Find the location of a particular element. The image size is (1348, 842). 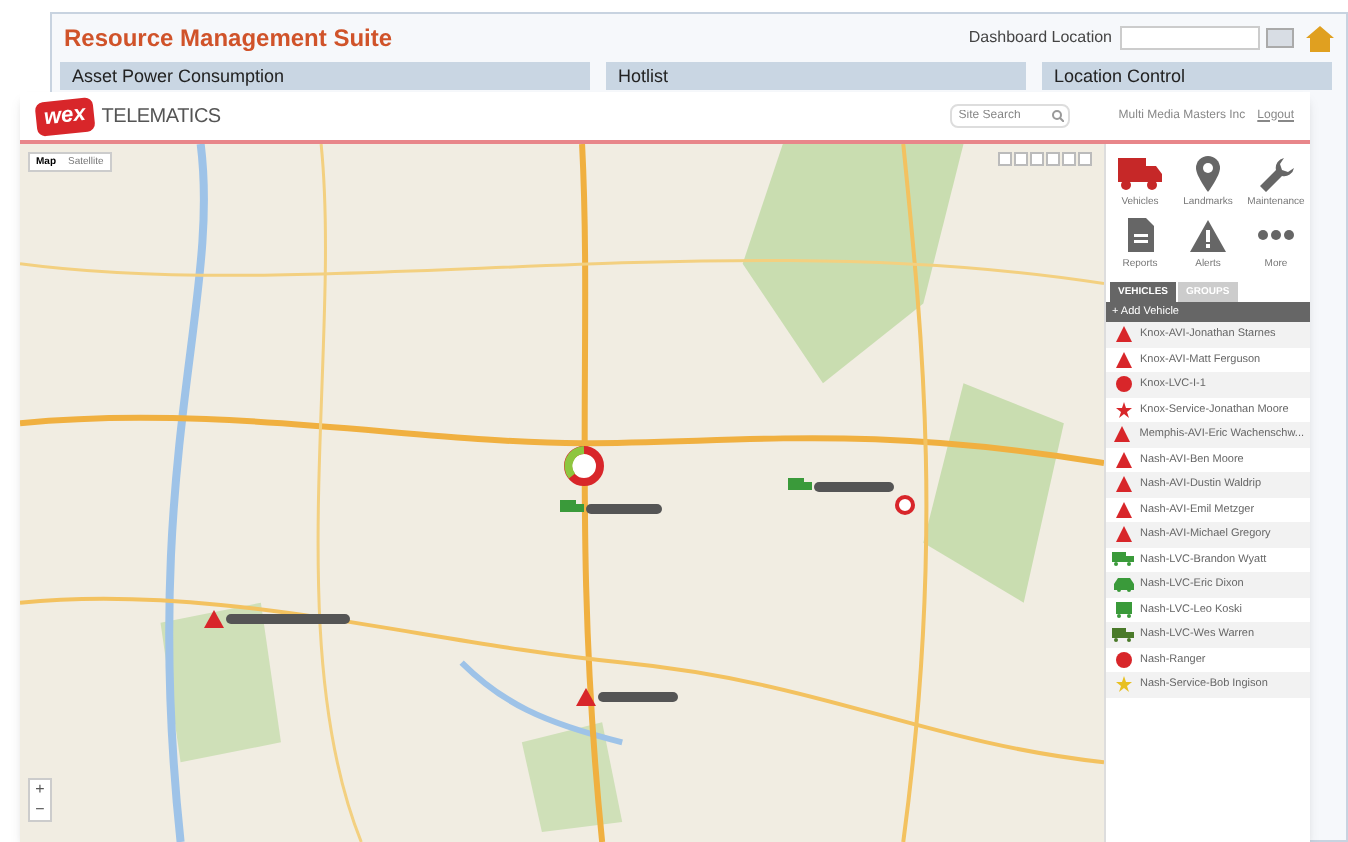

zoom-in-button: + is located at coordinates (40, 790).